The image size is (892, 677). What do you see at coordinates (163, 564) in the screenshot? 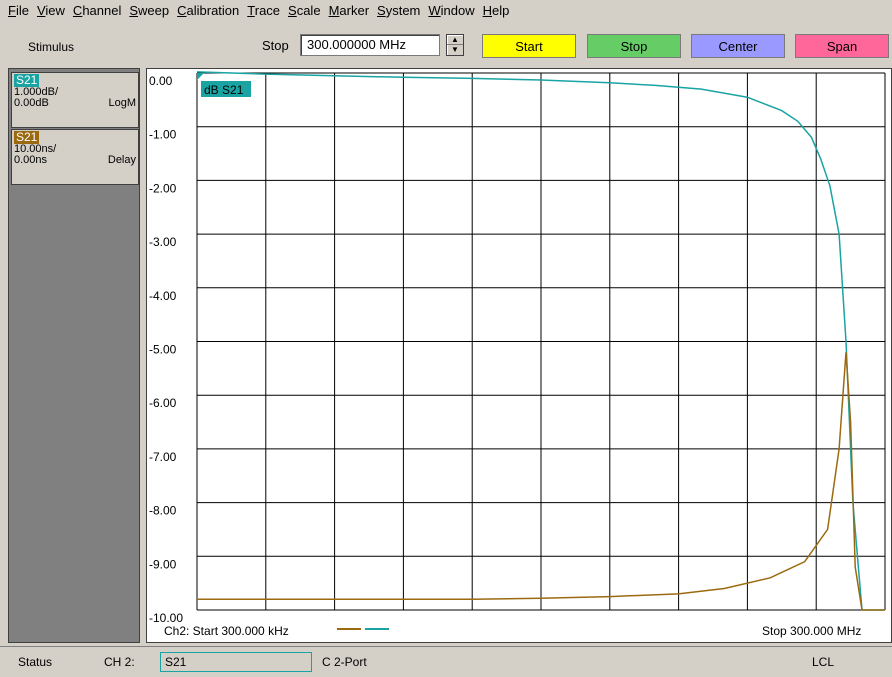
I see `y-tick-label: -9.00` at bounding box center [163, 564].